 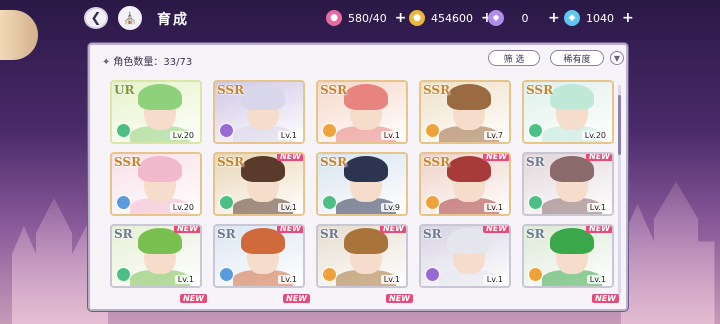 I want to click on level-label: Lv.7, so click(x=494, y=135).